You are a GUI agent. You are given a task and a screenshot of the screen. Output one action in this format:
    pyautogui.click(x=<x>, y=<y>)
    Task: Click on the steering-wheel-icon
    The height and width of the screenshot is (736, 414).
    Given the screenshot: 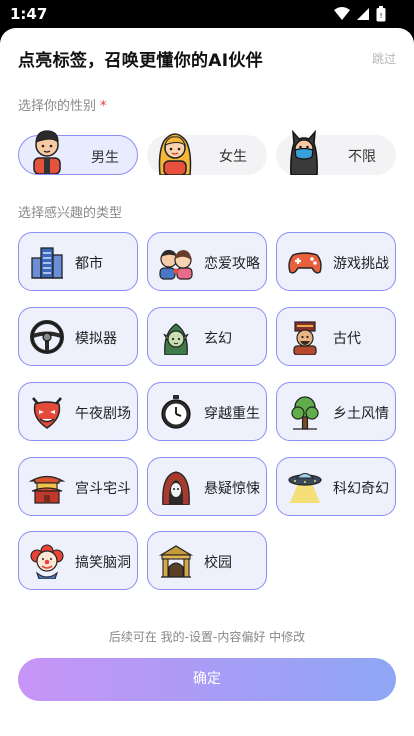 What is the action you would take?
    pyautogui.click(x=47, y=337)
    